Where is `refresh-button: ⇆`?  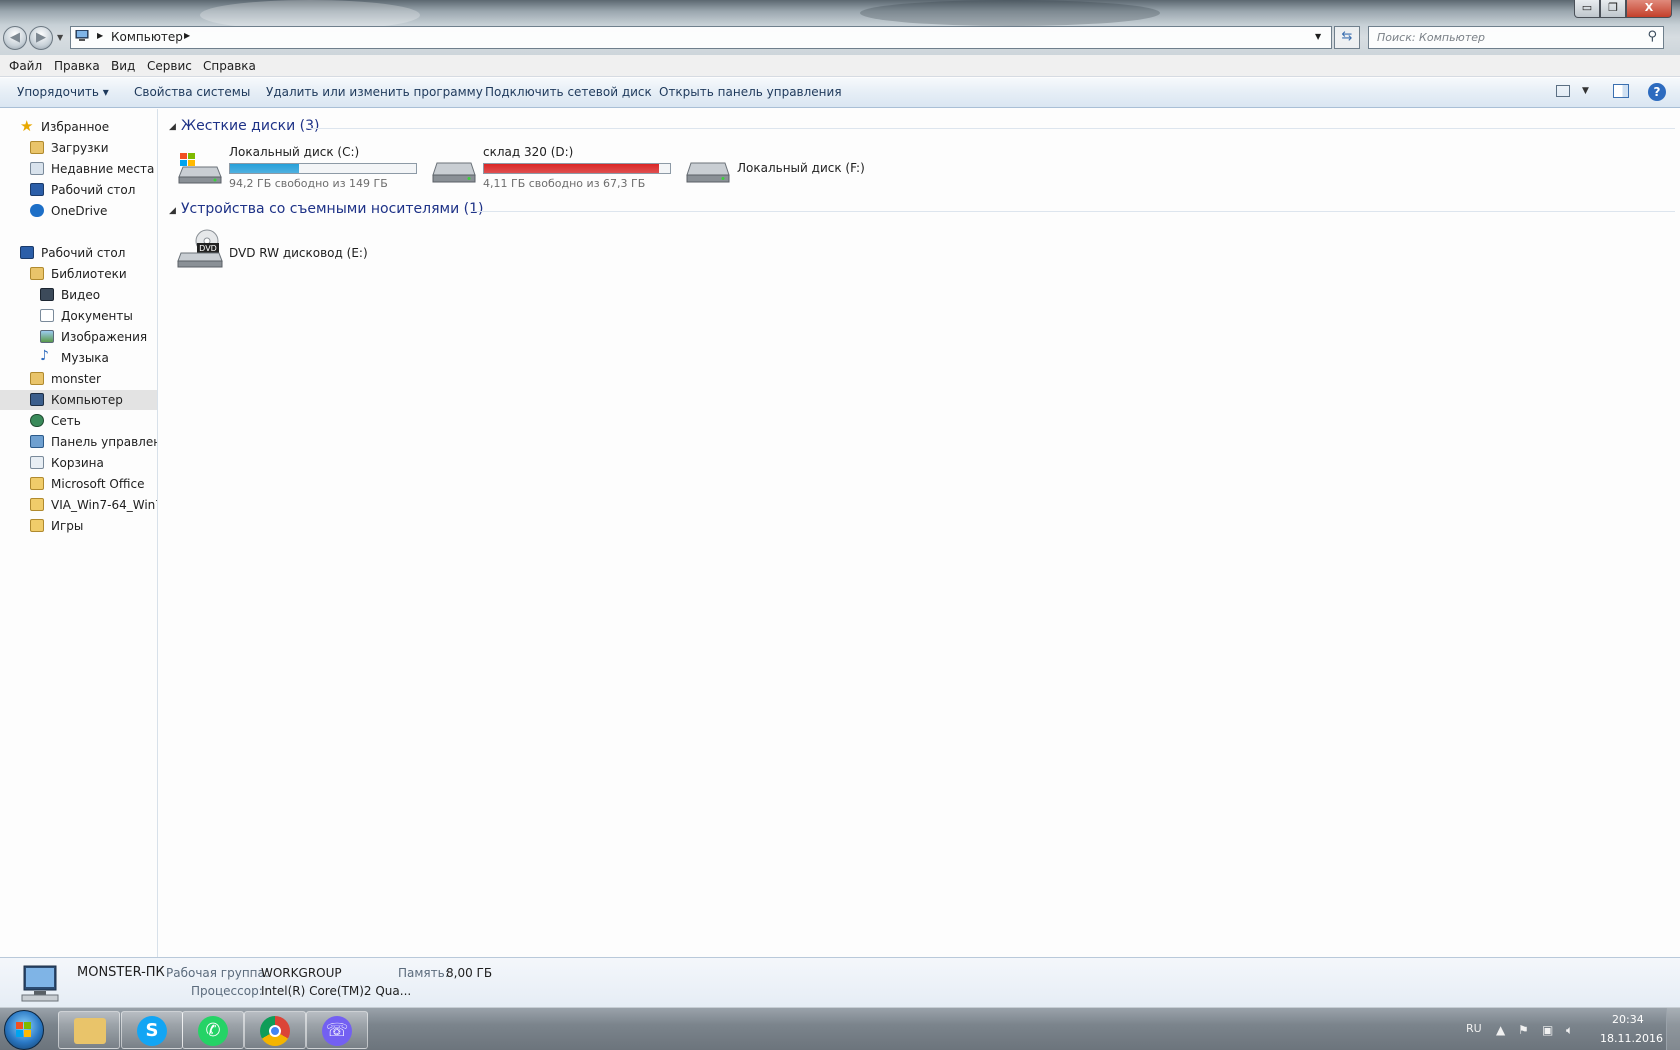
refresh-button: ⇆ is located at coordinates (1347, 37).